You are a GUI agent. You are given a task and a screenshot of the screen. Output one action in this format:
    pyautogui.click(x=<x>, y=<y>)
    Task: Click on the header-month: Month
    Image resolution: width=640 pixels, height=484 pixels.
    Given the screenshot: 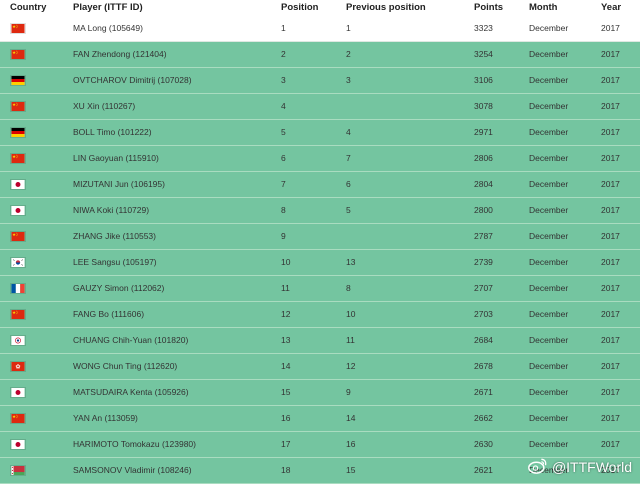 What is the action you would take?
    pyautogui.click(x=543, y=7)
    